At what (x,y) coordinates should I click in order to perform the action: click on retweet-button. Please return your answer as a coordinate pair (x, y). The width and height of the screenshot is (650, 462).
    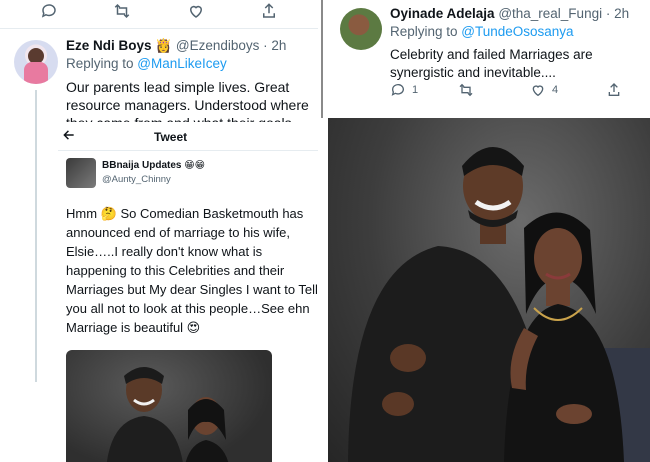
    Looking at the image, I should click on (469, 90).